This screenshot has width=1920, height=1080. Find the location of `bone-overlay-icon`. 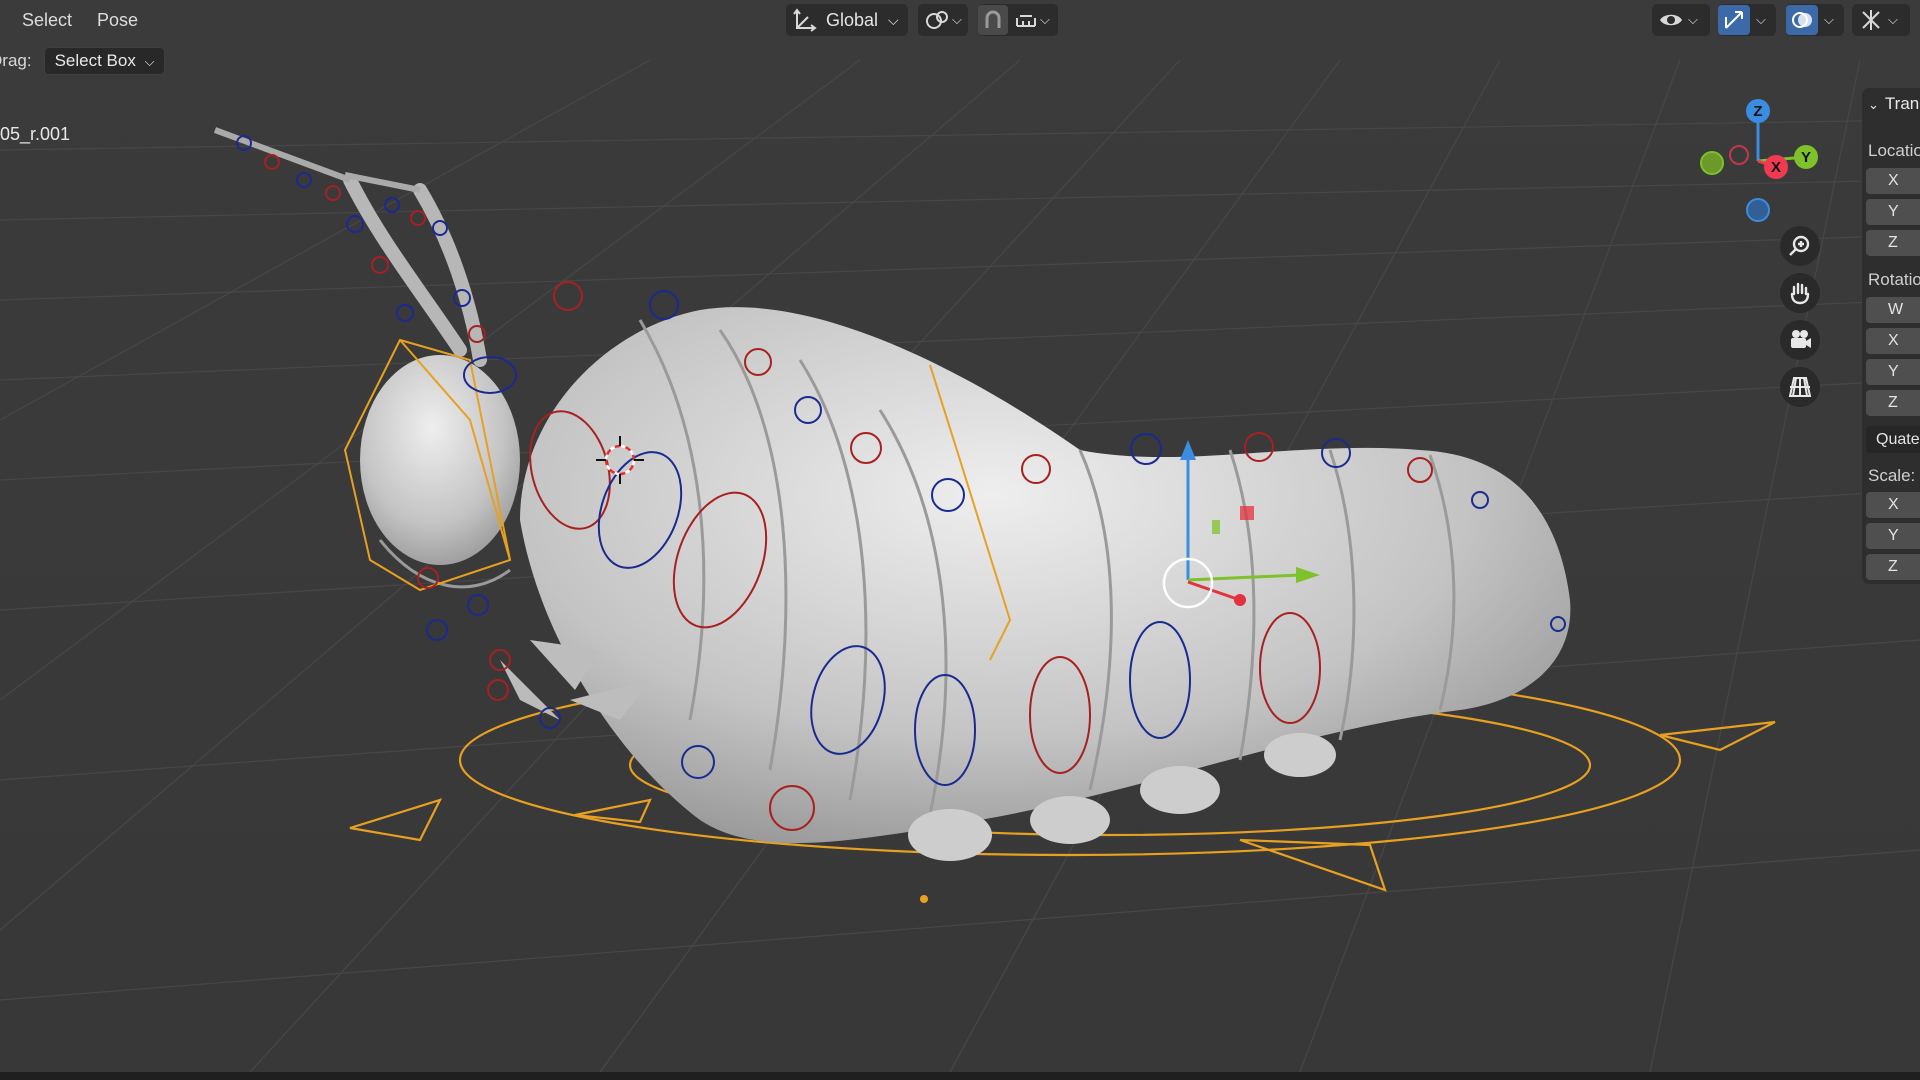

bone-overlay-icon is located at coordinates (1871, 20).